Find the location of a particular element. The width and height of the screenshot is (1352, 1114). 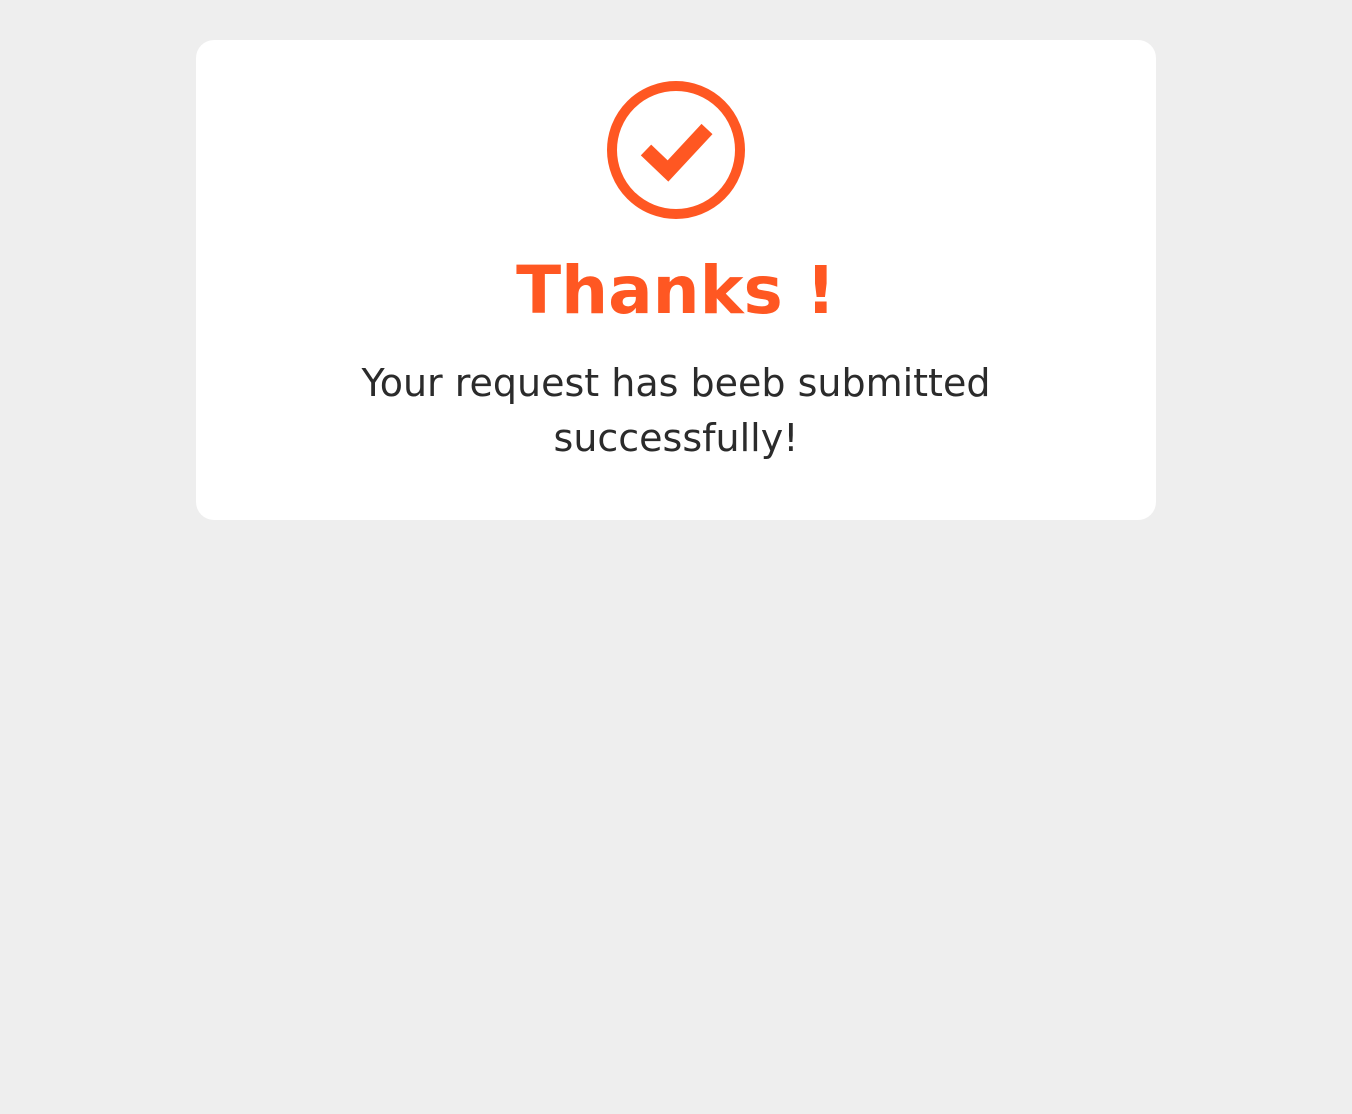

check-circle-icon is located at coordinates (676, 150).